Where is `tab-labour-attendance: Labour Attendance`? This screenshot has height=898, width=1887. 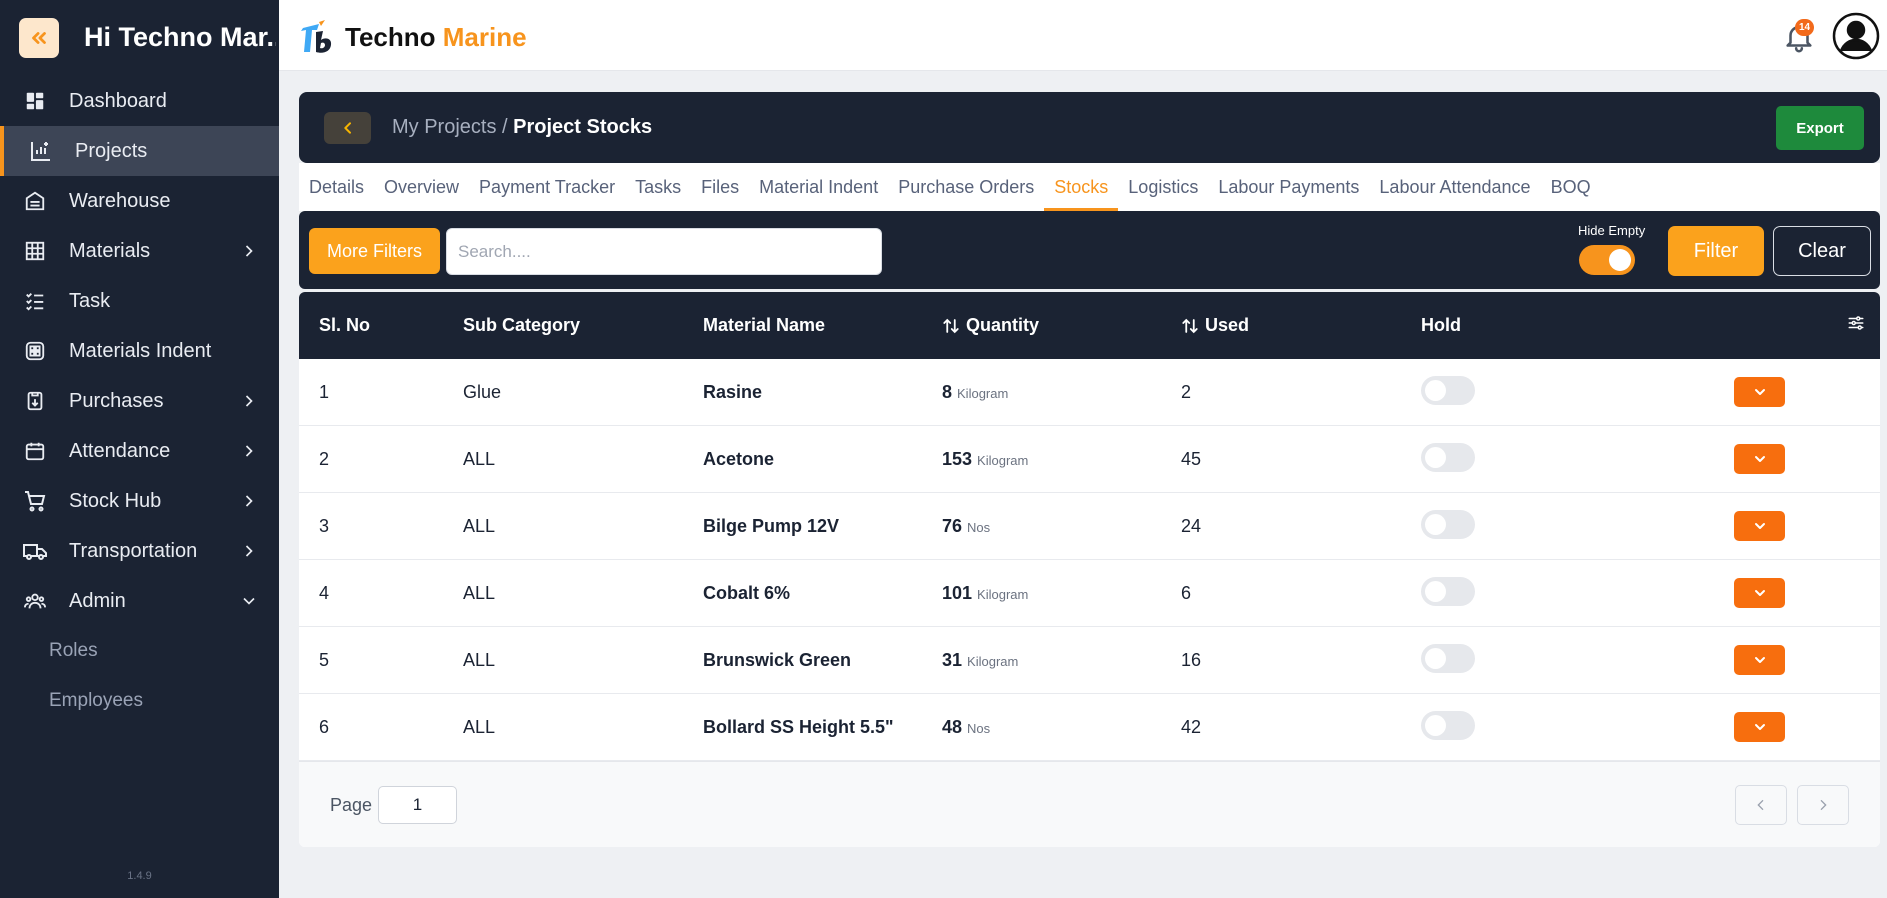 tab-labour-attendance: Labour Attendance is located at coordinates (1454, 187).